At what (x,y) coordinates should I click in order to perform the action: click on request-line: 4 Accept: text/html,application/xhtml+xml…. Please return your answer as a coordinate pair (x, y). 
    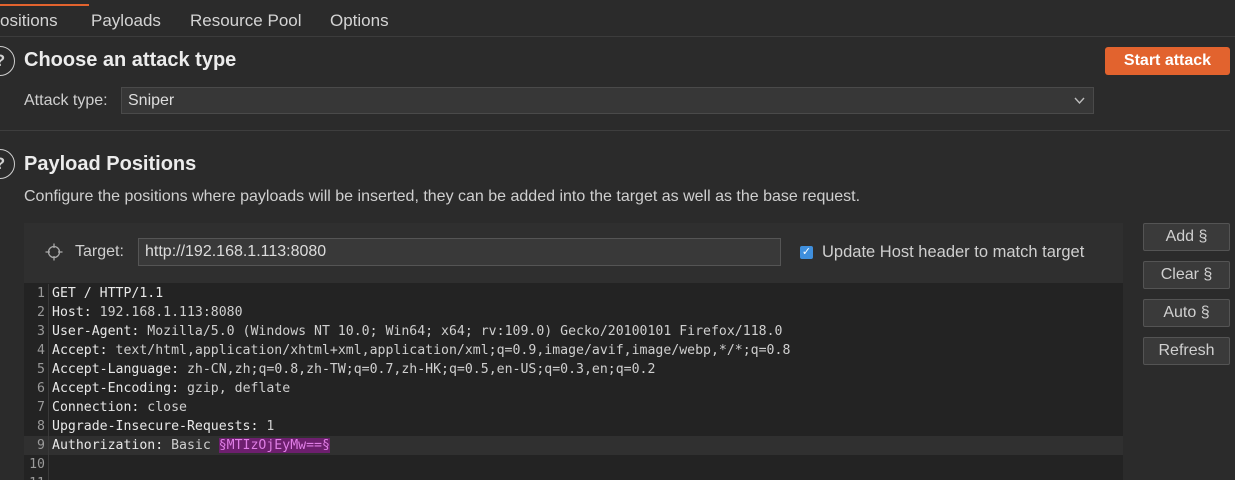
    Looking at the image, I should click on (573, 350).